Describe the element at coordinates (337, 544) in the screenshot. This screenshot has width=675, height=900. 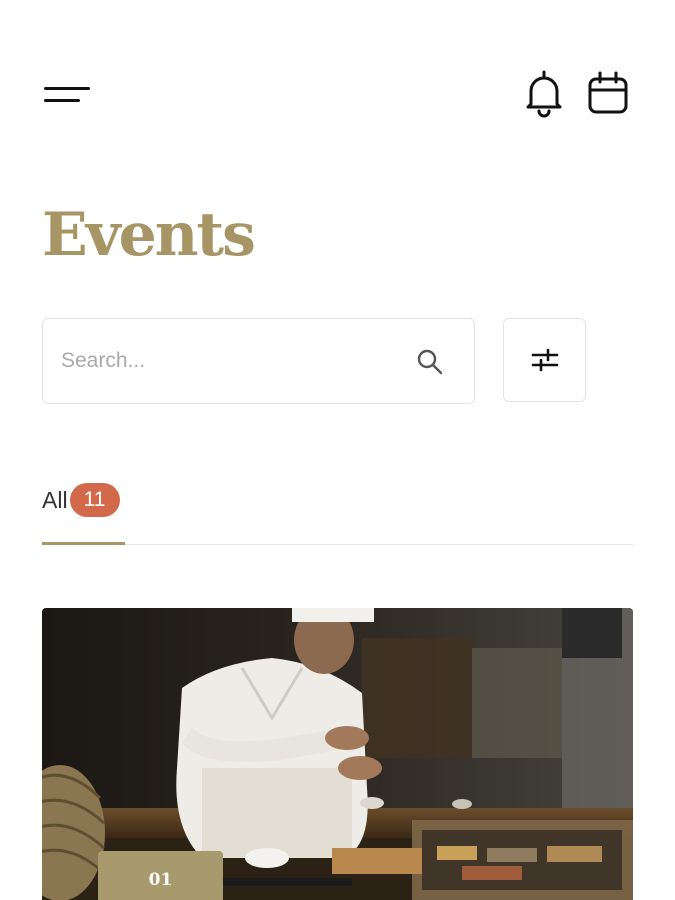
I see `tab-divider` at that location.